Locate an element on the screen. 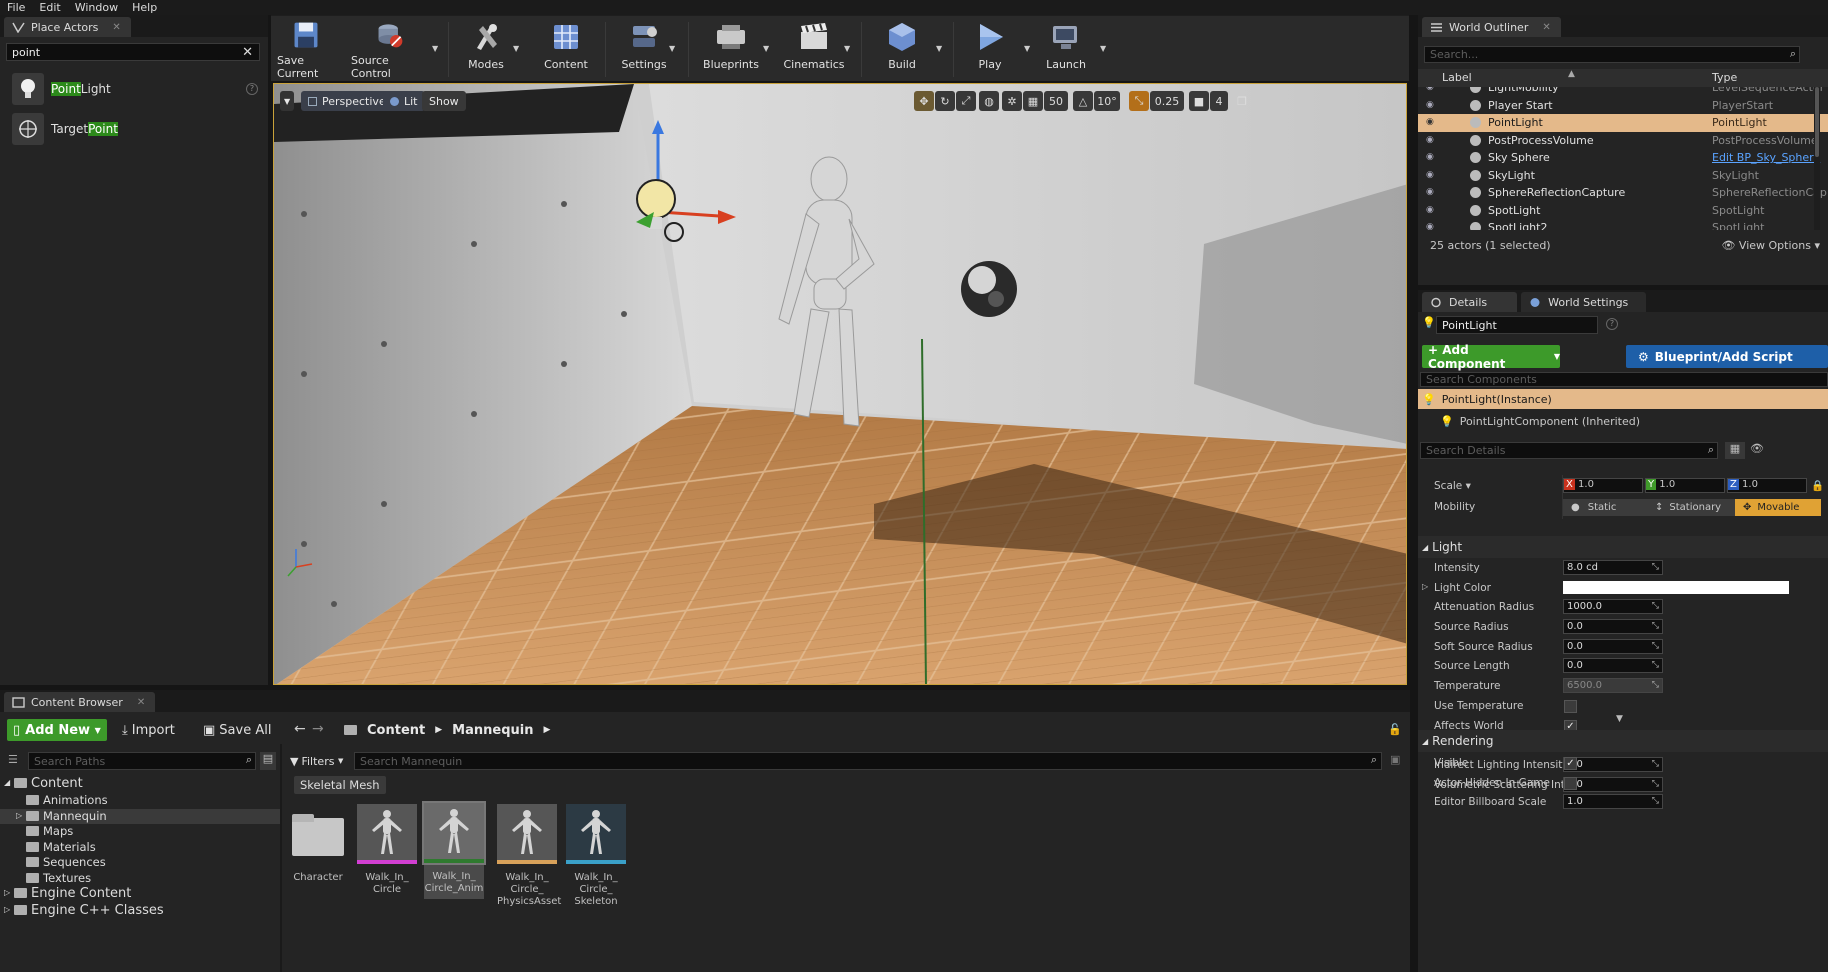 This screenshot has width=1828, height=972. asset-tile: Walk_In_ Circle_ PhysicsAsset is located at coordinates (529, 856).